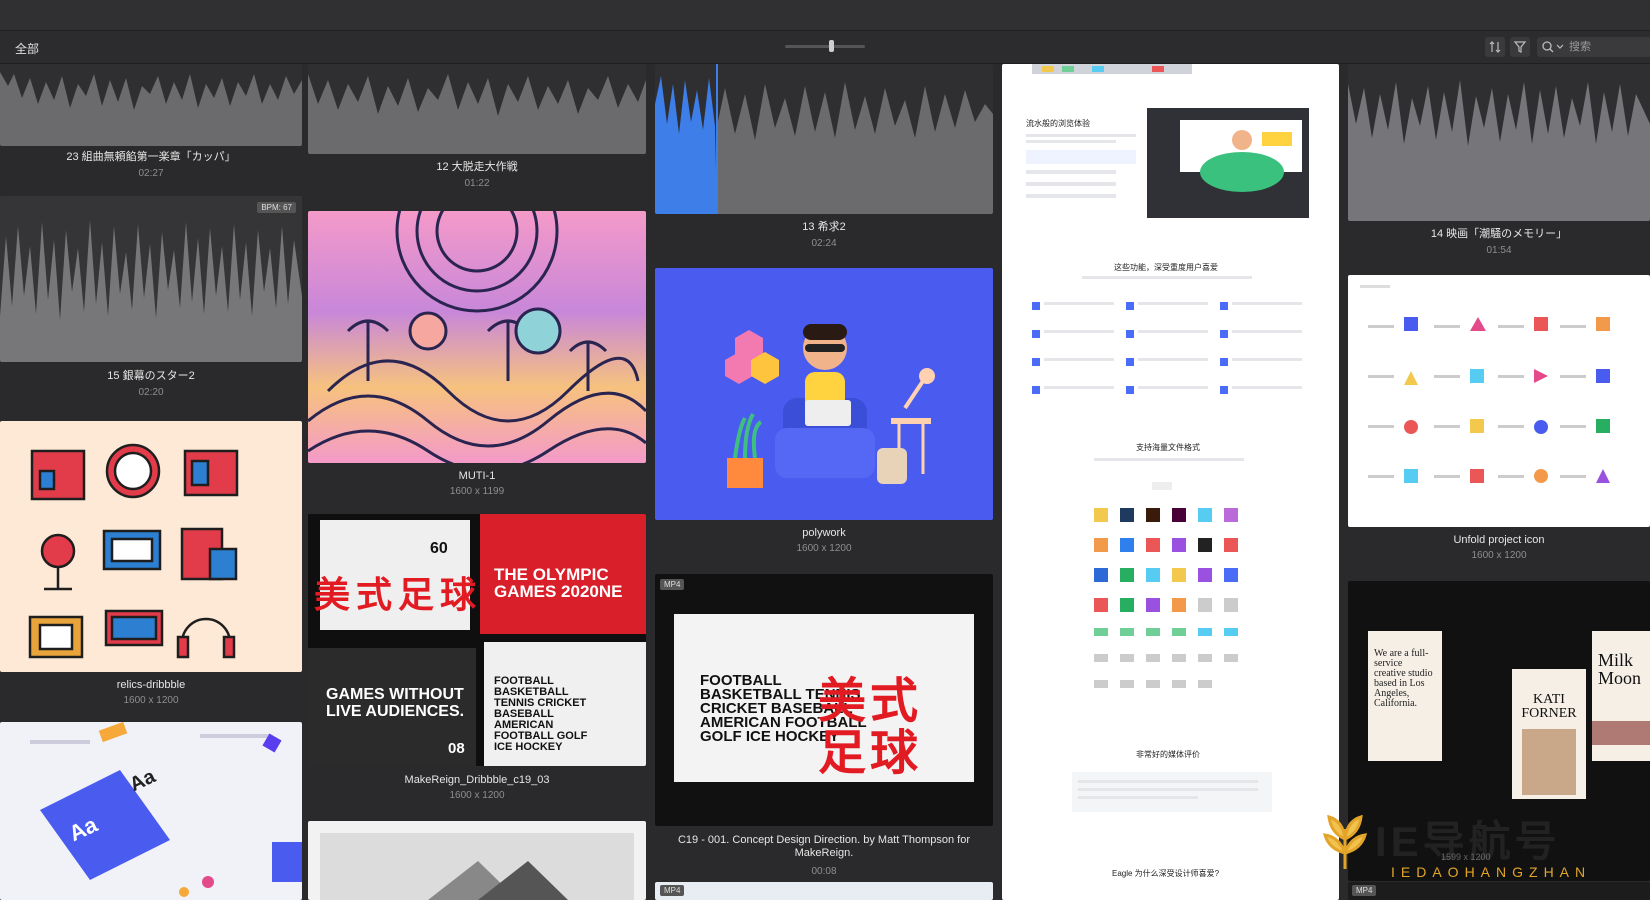 The height and width of the screenshot is (900, 1650). I want to click on stadium-panel: GAMES WITHOUT LIVE AUDIENCES. 08, so click(392, 707).